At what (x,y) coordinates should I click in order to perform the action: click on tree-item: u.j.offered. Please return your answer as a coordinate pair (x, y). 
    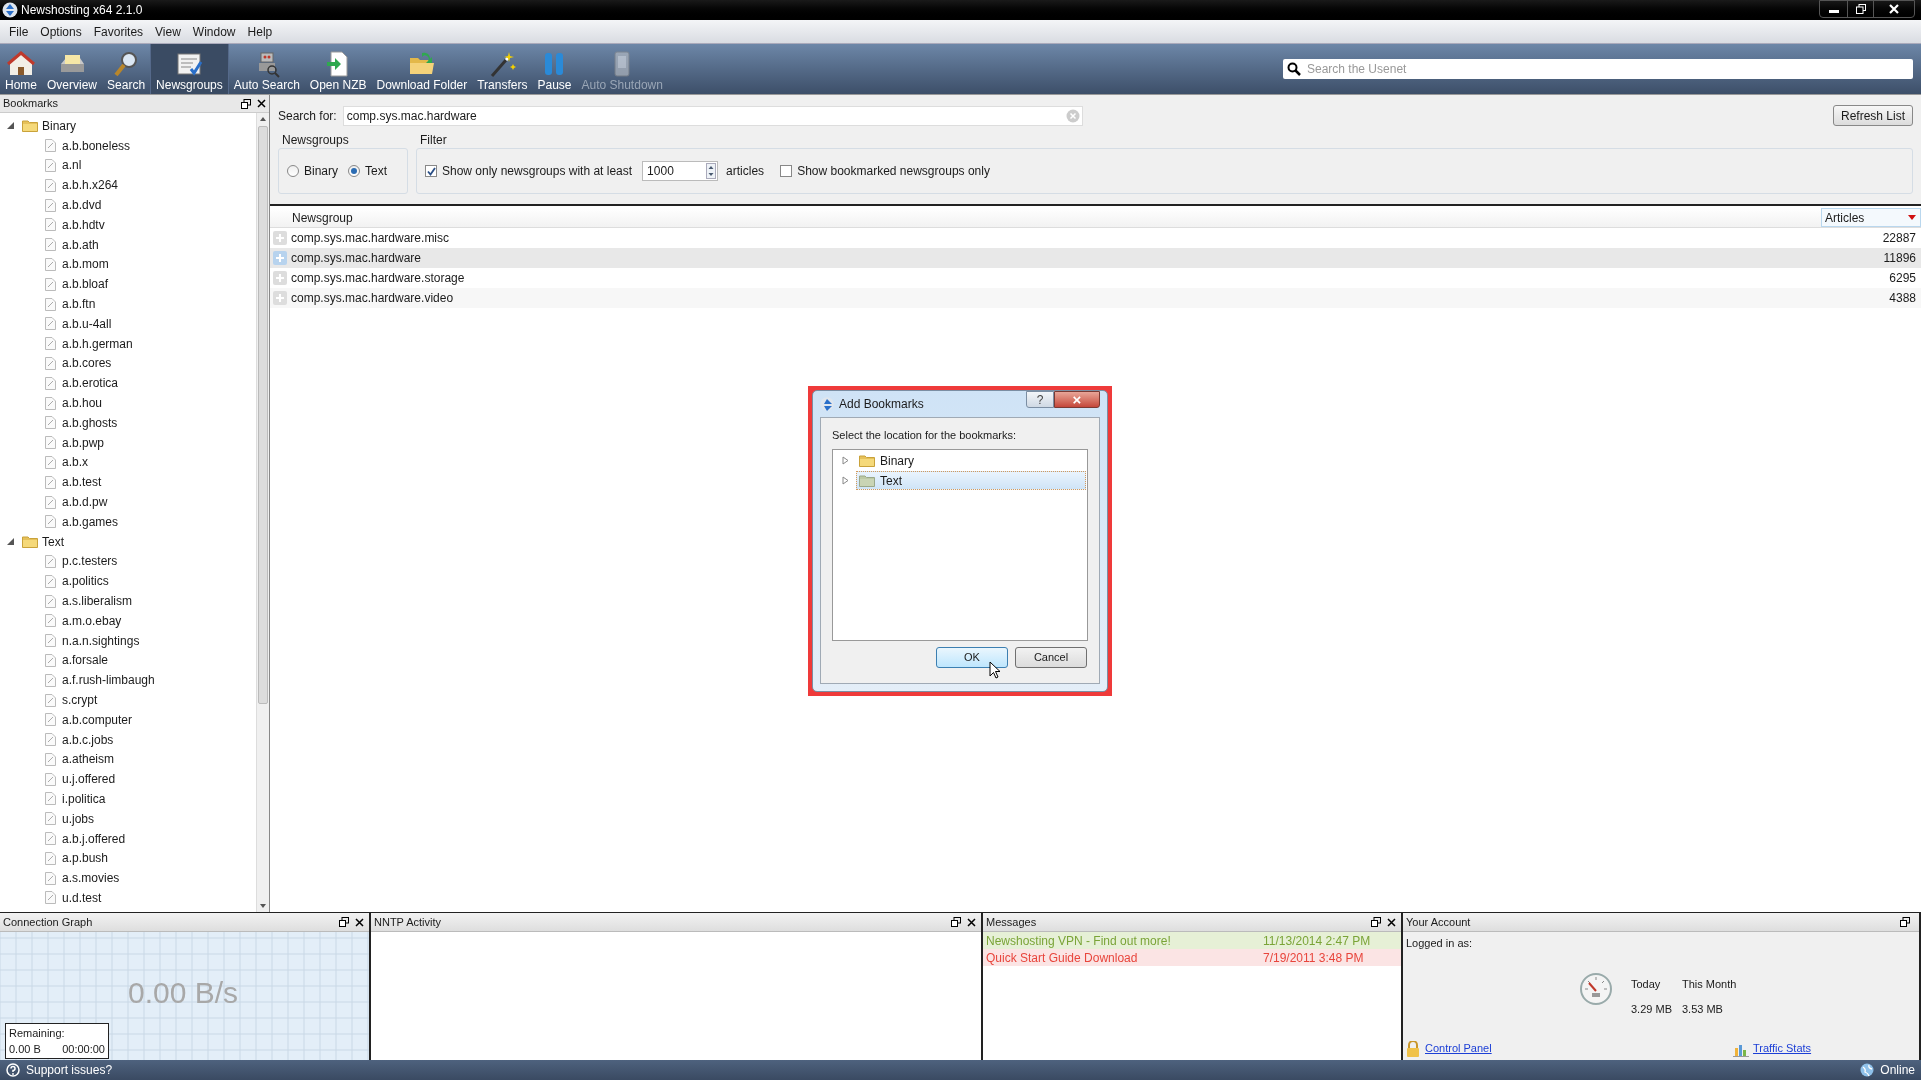
    Looking at the image, I should click on (89, 779).